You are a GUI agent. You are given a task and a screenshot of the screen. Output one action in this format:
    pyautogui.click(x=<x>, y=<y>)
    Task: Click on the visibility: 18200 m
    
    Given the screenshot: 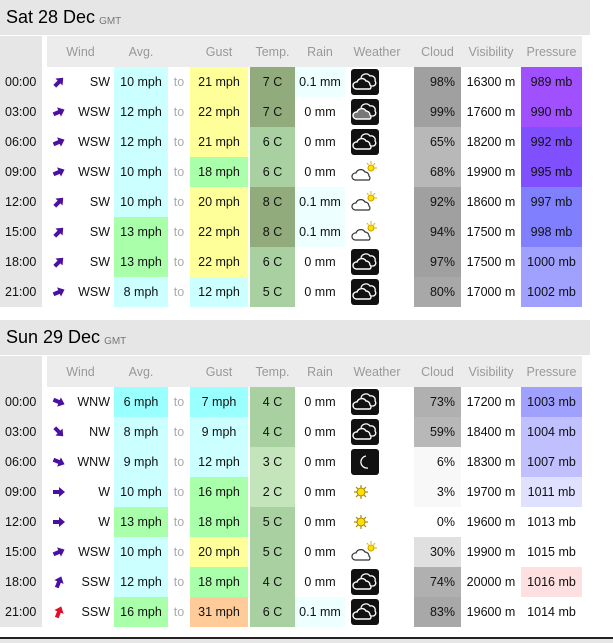 What is the action you would take?
    pyautogui.click(x=491, y=142)
    